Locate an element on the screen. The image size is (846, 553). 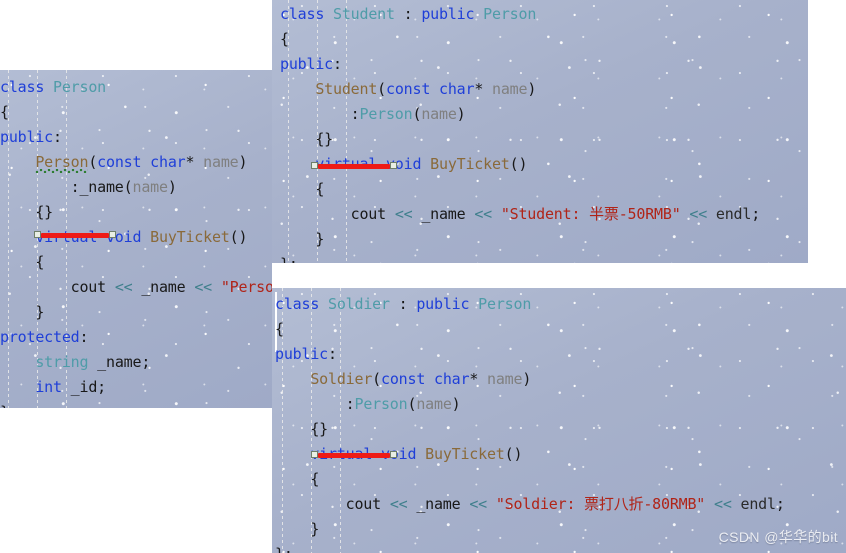
code-token: * is located at coordinates (190, 162).